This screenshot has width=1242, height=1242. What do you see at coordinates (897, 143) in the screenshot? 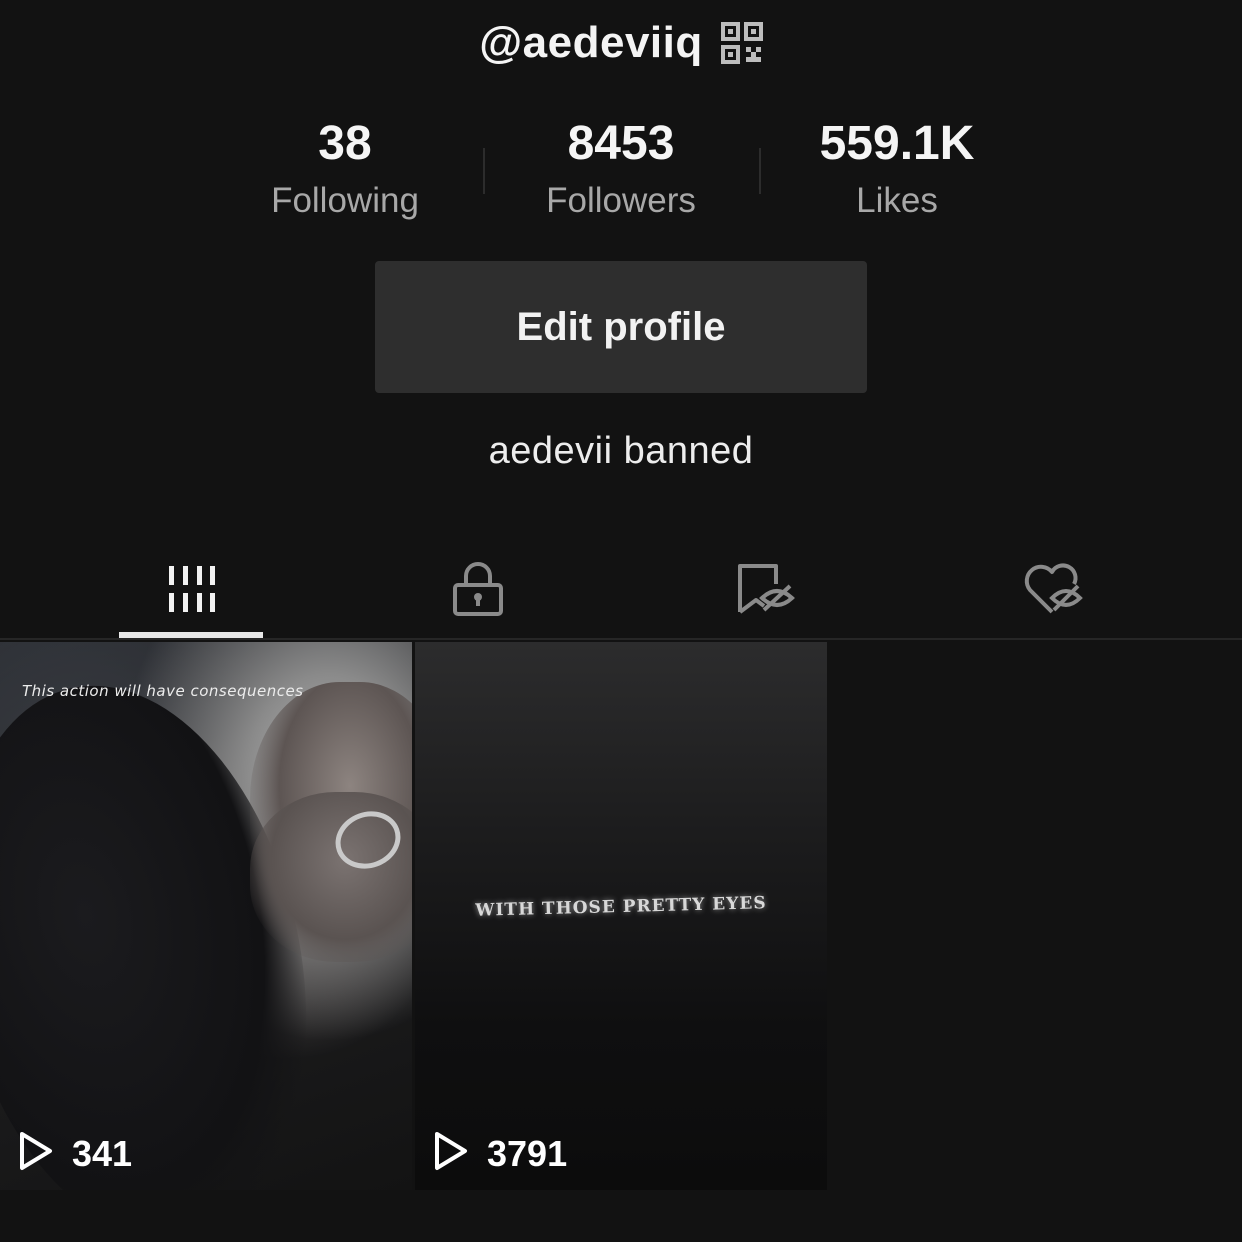
I see `stat-value: 559.1K` at bounding box center [897, 143].